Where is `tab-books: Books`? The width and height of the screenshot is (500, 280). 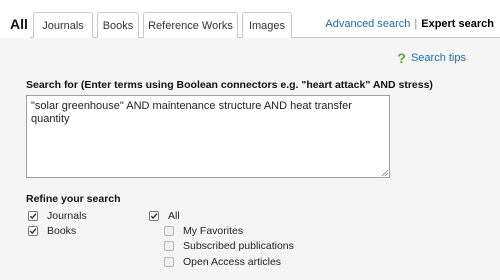 tab-books: Books is located at coordinates (118, 25).